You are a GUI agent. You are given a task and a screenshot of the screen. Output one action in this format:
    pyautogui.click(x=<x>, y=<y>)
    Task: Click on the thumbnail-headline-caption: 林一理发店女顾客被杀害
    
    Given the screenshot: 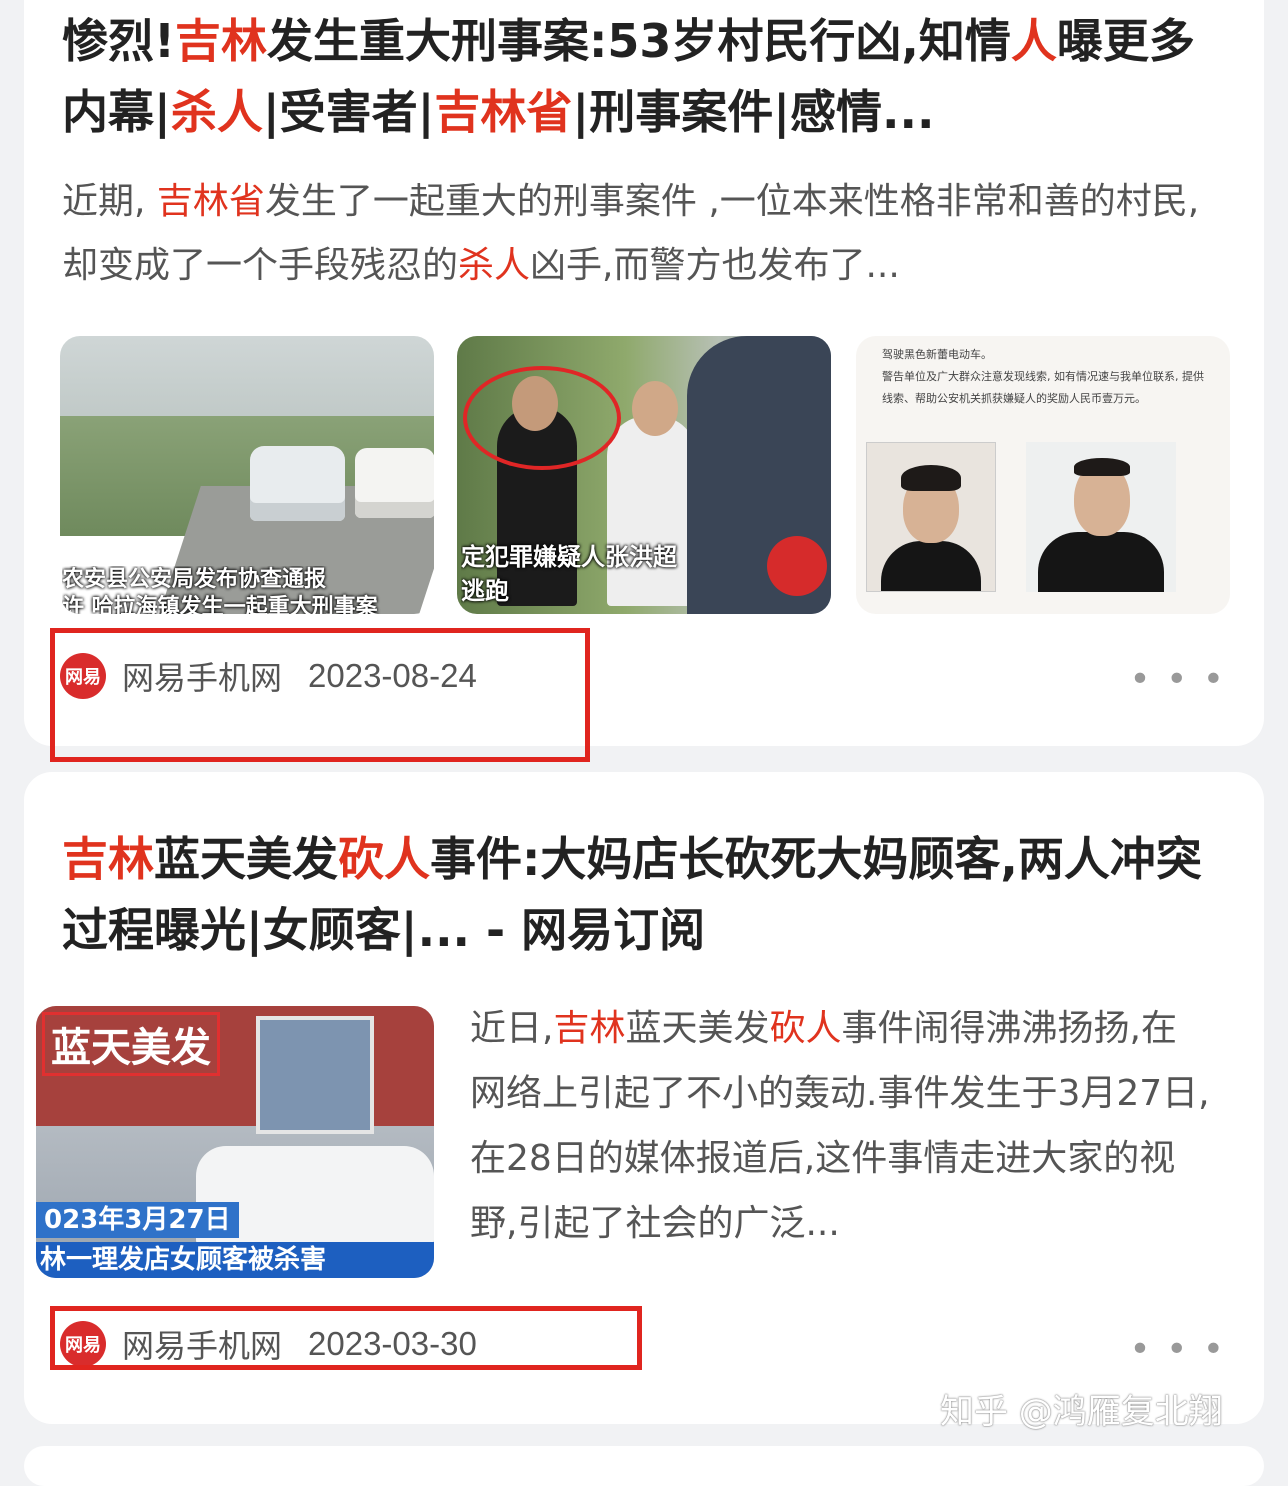 What is the action you would take?
    pyautogui.click(x=235, y=1260)
    